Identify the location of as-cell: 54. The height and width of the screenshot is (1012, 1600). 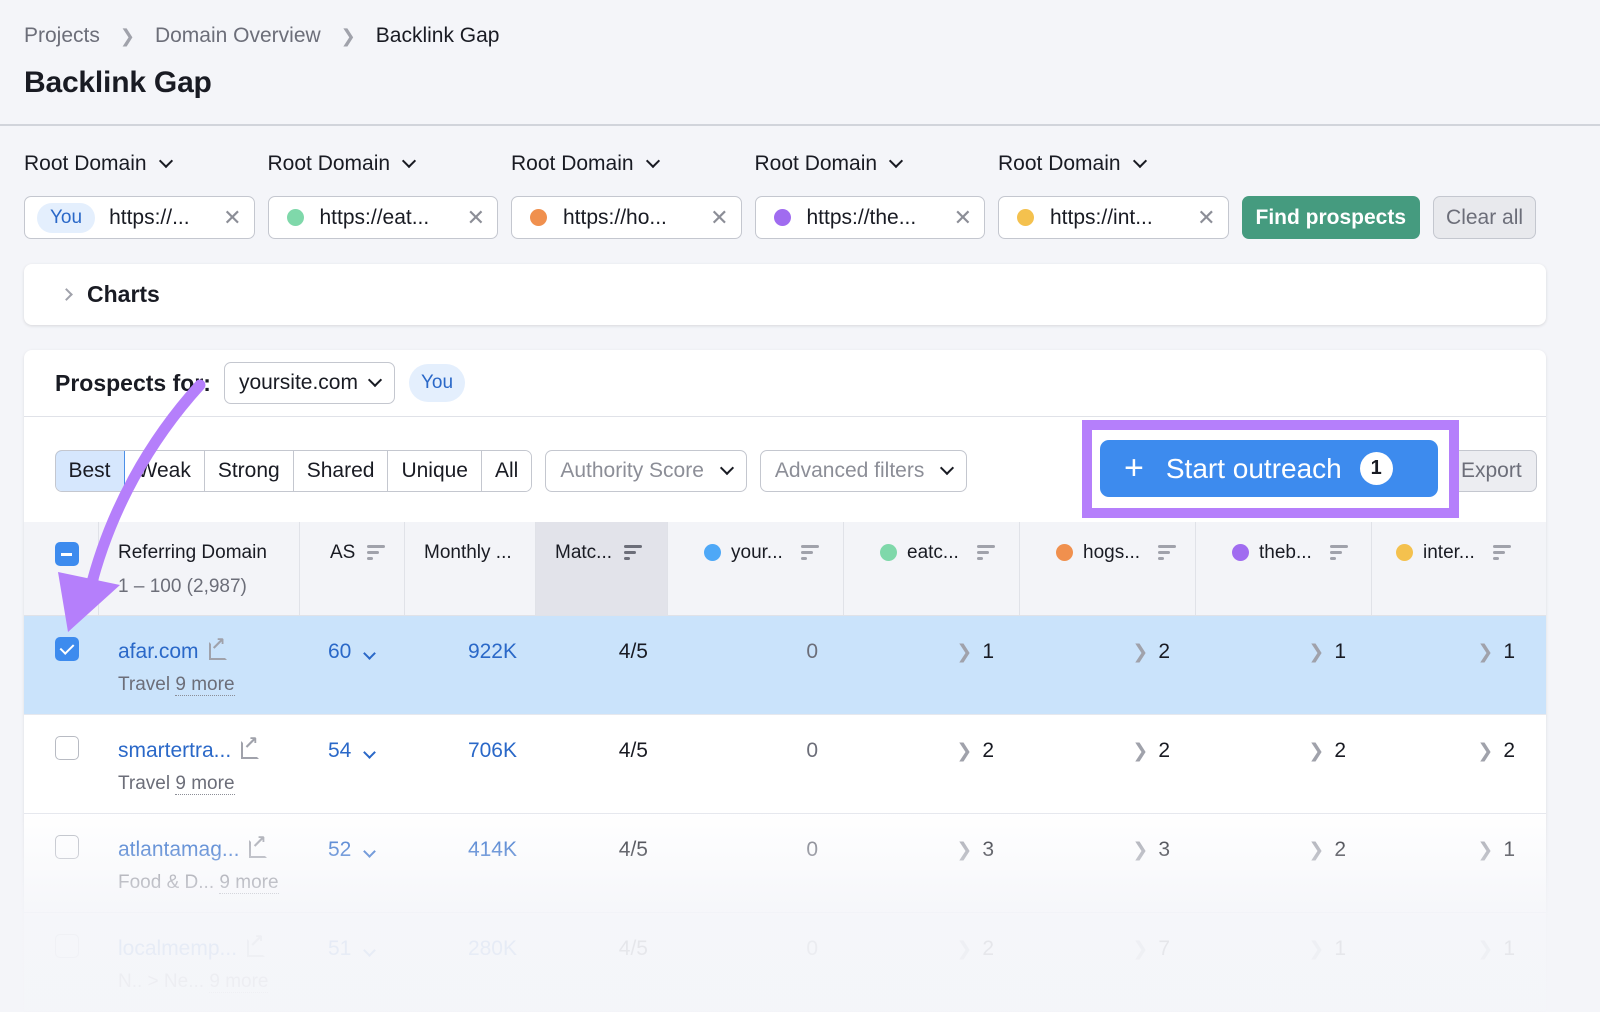
(352, 764).